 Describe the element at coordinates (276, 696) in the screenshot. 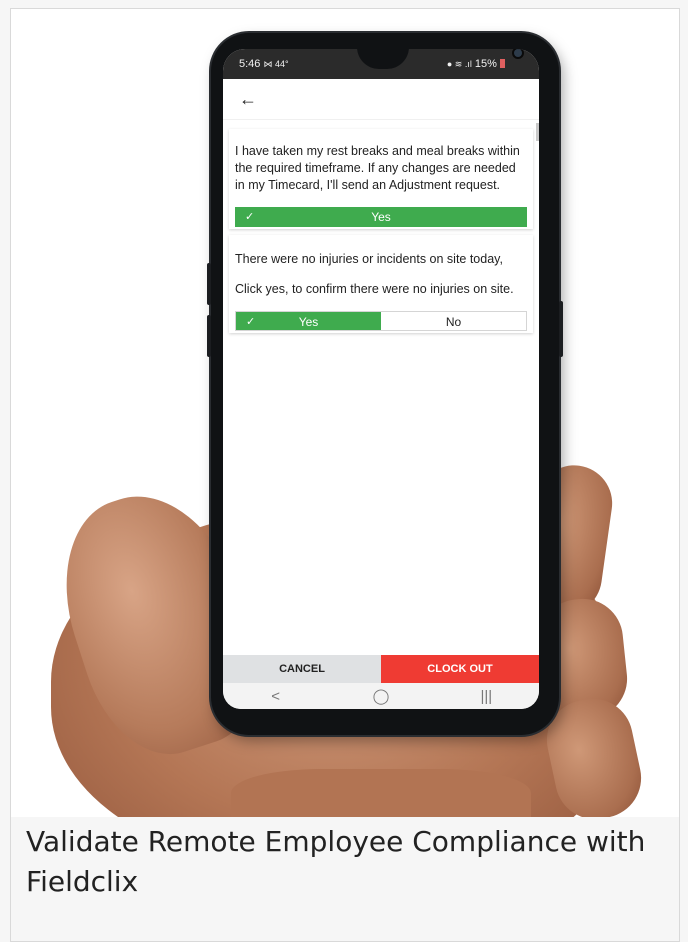

I see `nav-back-icon: <` at that location.